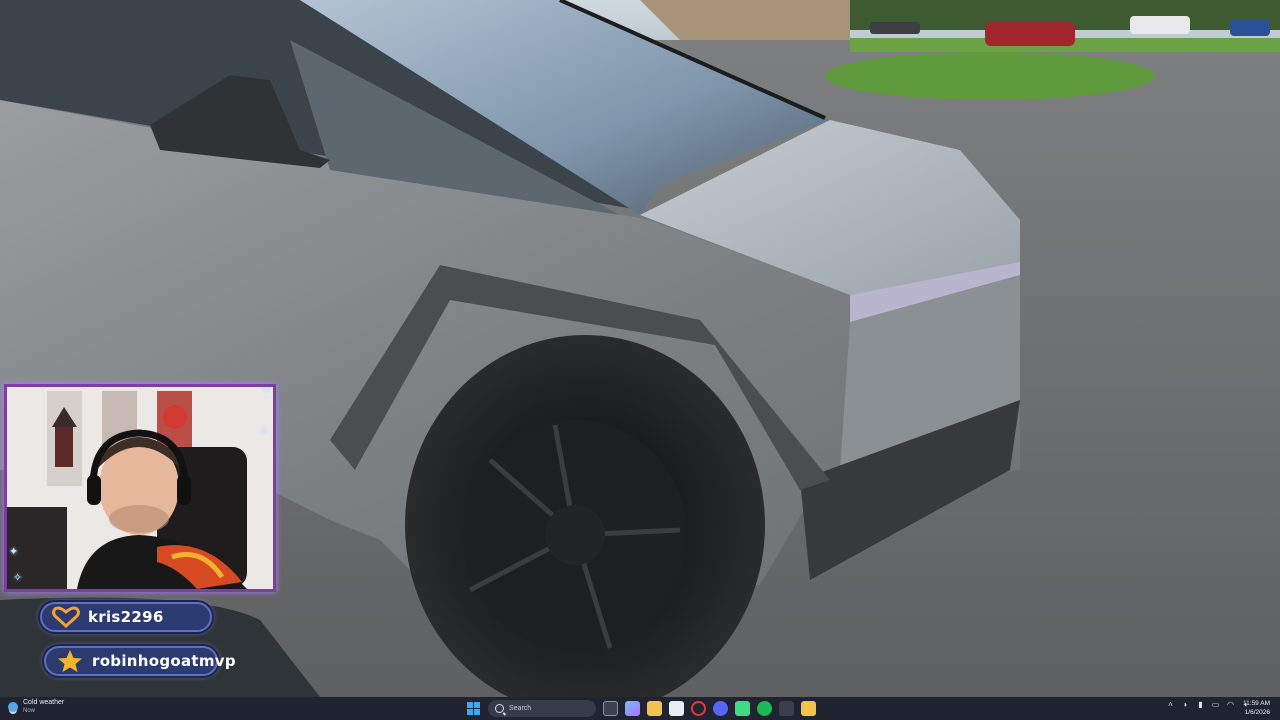 The width and height of the screenshot is (1280, 720). Describe the element at coordinates (520, 708) in the screenshot. I see `search-placeholder: Search` at that location.